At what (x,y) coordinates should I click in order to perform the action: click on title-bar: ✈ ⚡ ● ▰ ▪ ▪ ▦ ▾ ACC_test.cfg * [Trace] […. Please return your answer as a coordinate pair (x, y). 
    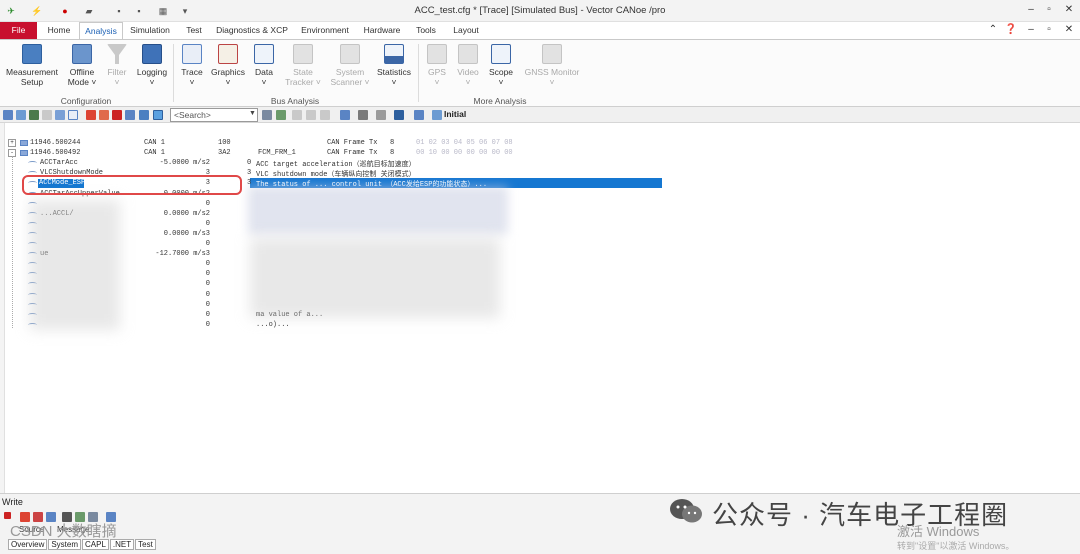
    Looking at the image, I should click on (540, 11).